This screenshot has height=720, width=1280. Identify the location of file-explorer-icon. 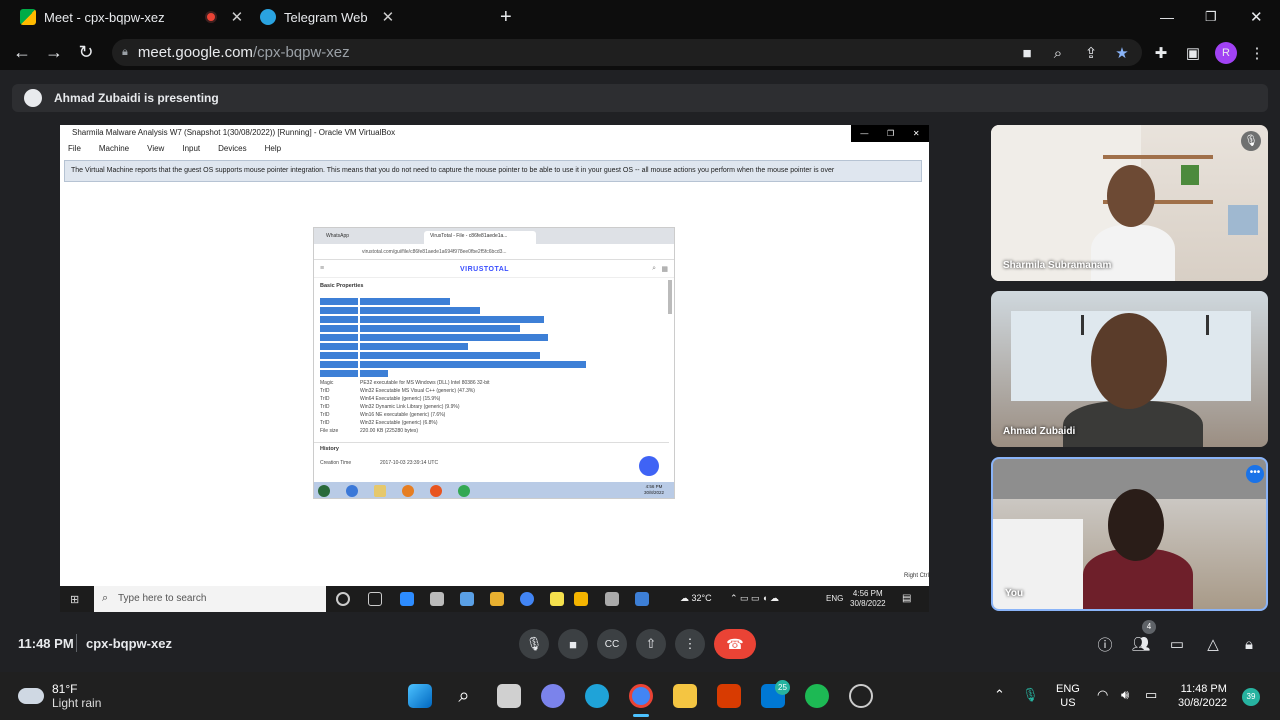
(685, 696).